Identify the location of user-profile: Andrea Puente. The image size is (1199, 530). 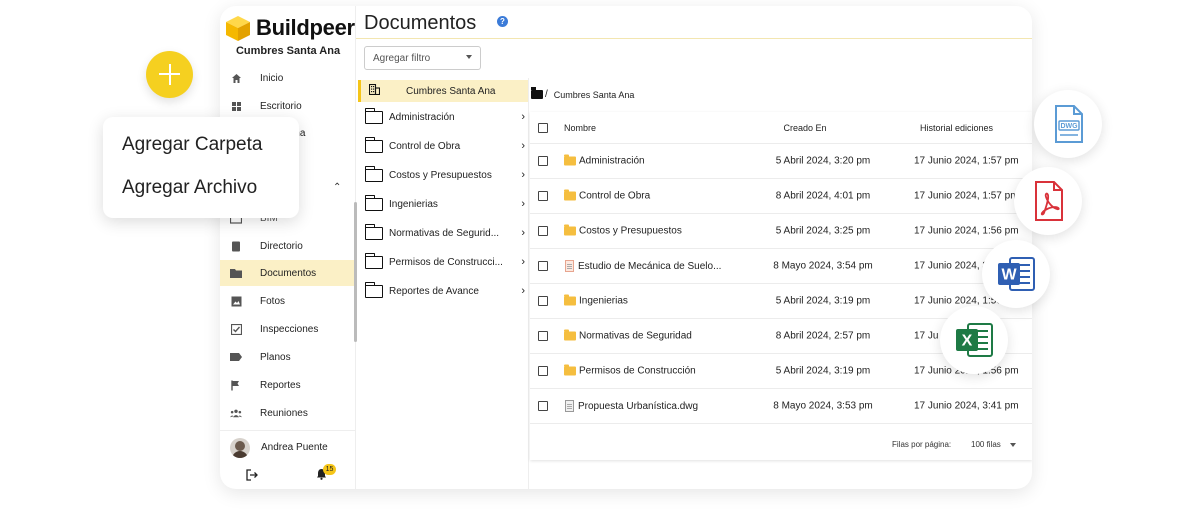
(288, 445).